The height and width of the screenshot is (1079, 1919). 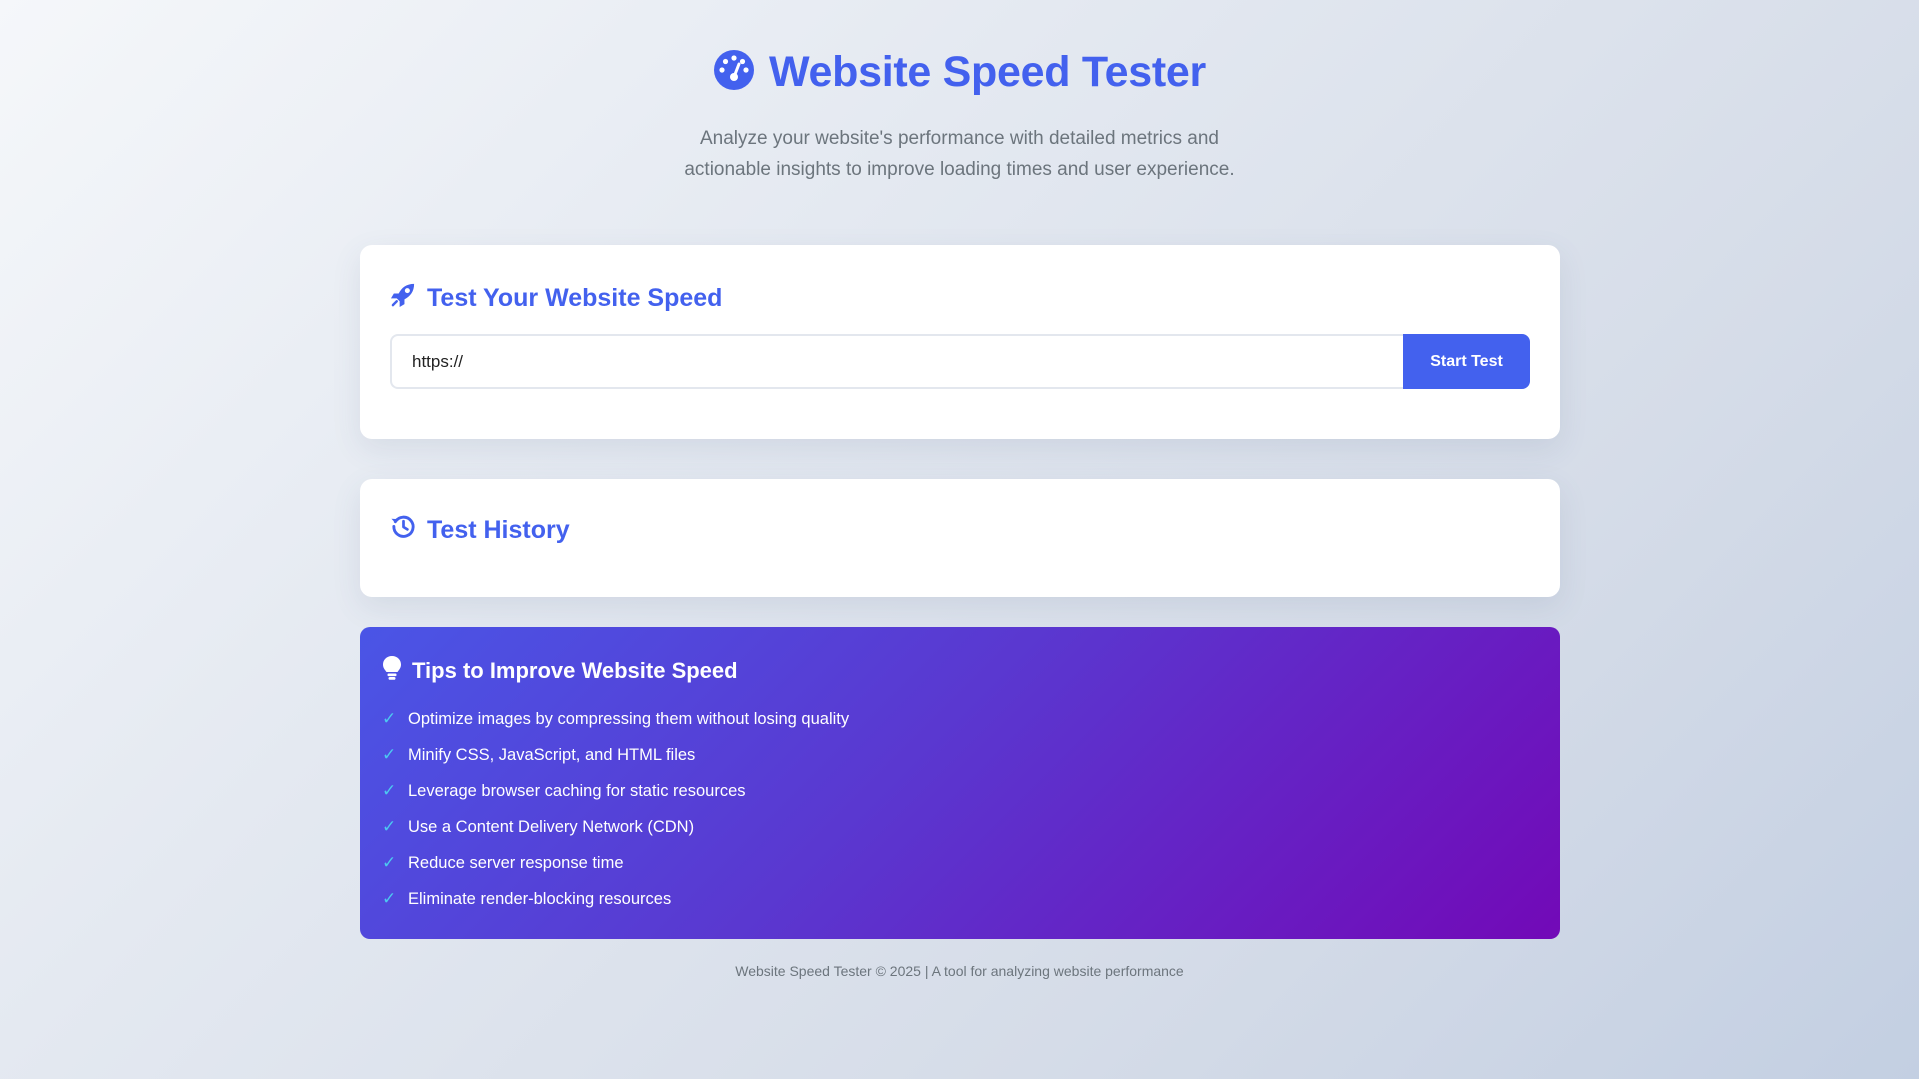 I want to click on list-item: ✓ Minify CSS, JavaScript, and HTML files, so click(x=615, y=755).